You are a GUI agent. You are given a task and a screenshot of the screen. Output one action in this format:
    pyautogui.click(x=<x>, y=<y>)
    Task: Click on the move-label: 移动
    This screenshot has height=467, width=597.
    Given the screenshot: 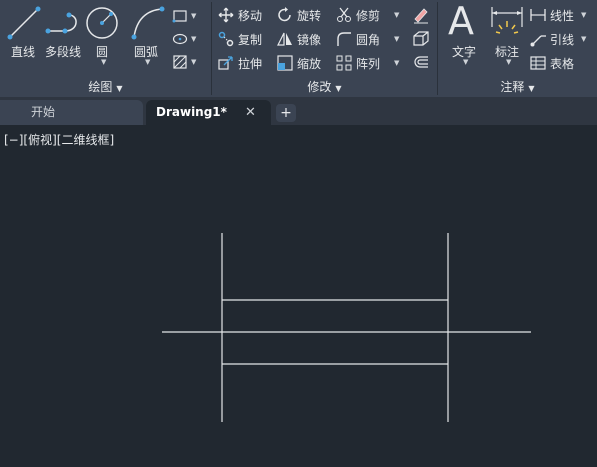 What is the action you would take?
    pyautogui.click(x=250, y=15)
    